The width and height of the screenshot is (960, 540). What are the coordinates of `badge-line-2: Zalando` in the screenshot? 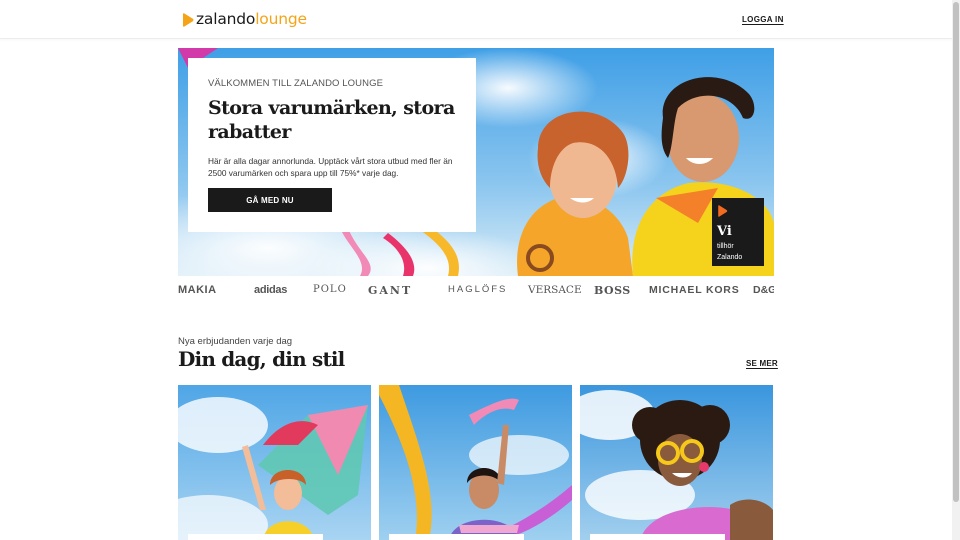 It's located at (730, 257).